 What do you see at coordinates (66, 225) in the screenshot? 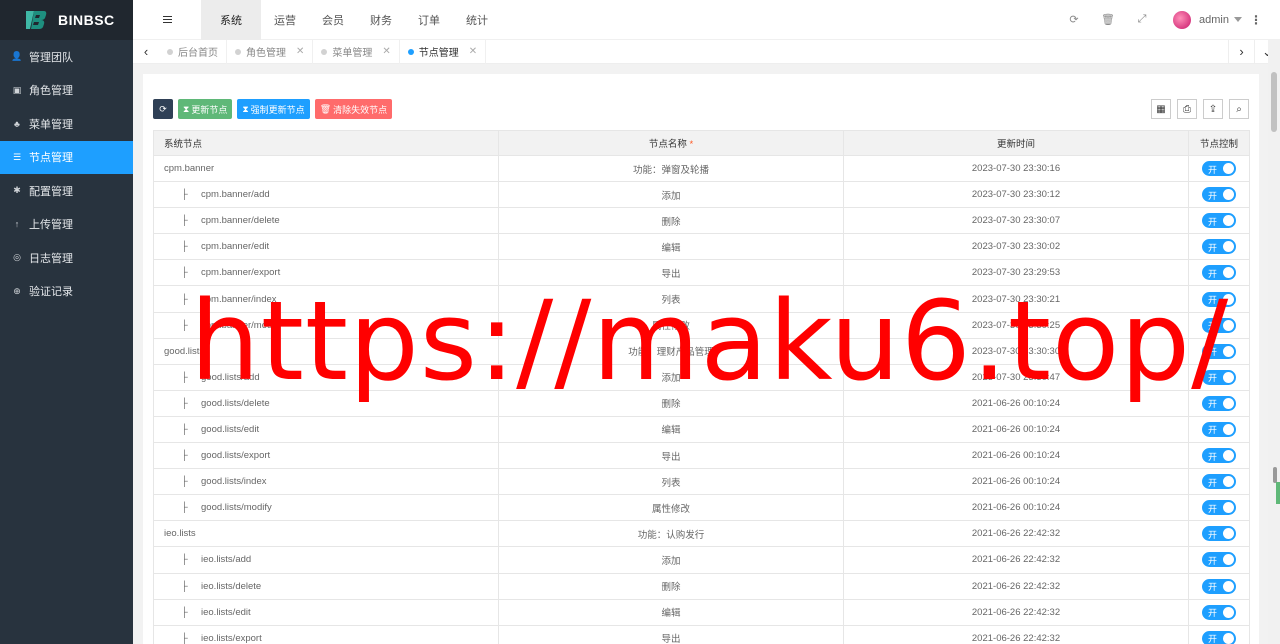
I see `sidebar-item-5: ↑ 上传管理` at bounding box center [66, 225].